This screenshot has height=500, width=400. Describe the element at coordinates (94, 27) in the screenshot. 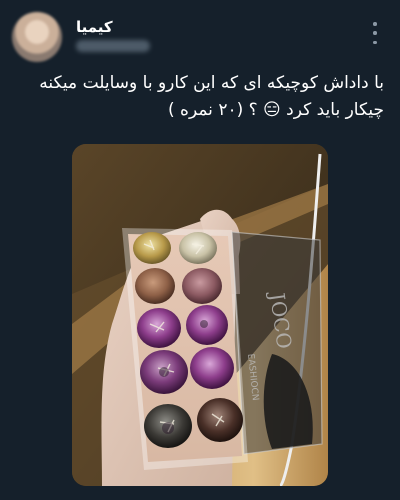

I see `author-name: کیمیا` at that location.